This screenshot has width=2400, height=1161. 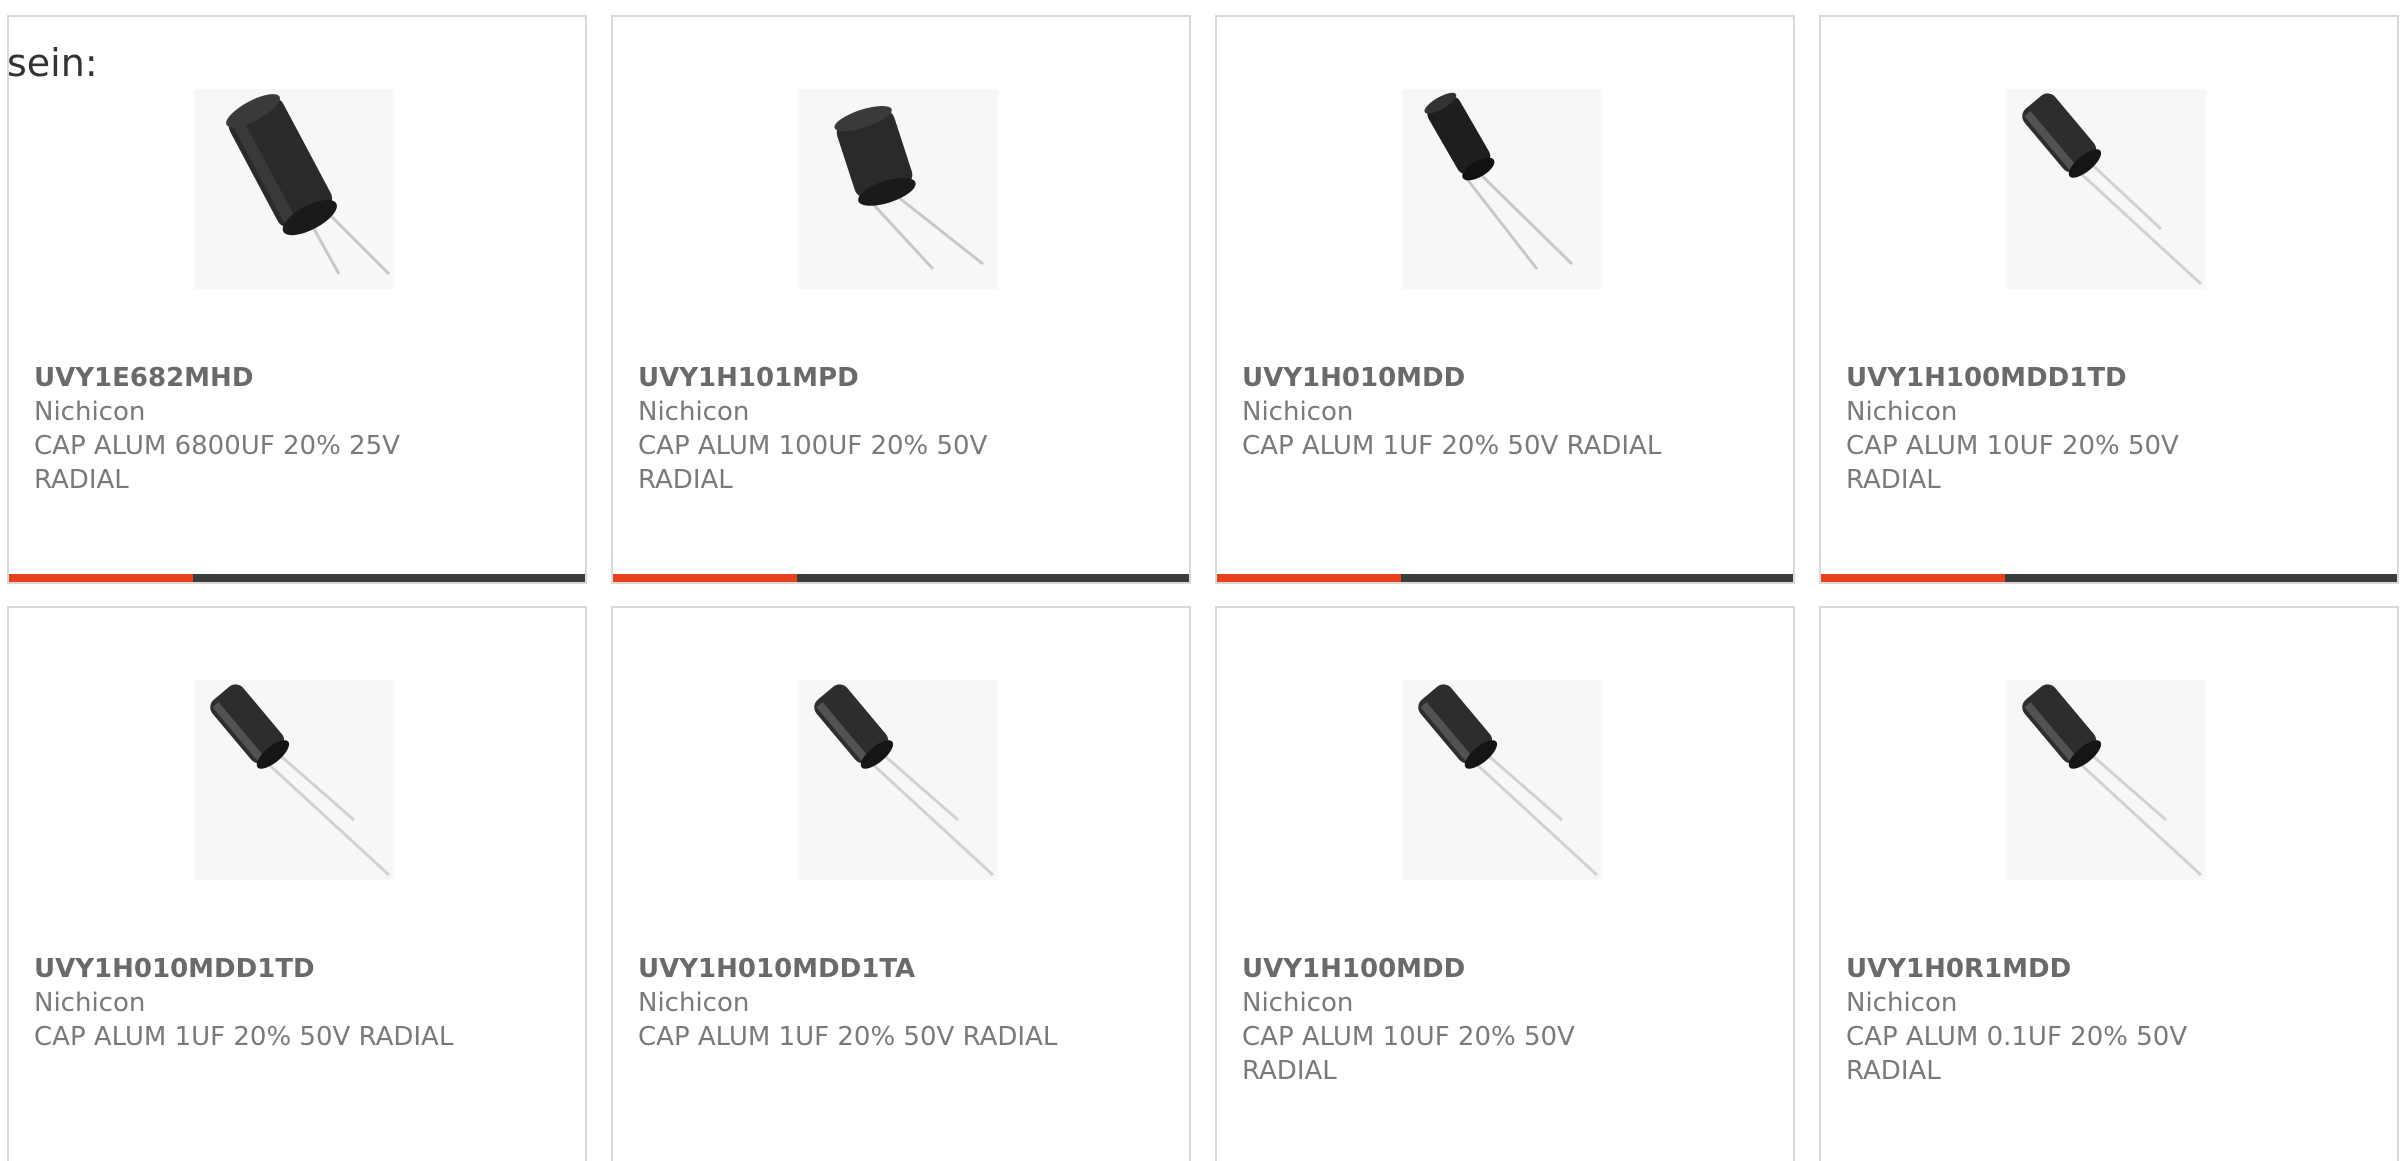 I want to click on part-number: UVY1H100MDD, so click(x=1353, y=969).